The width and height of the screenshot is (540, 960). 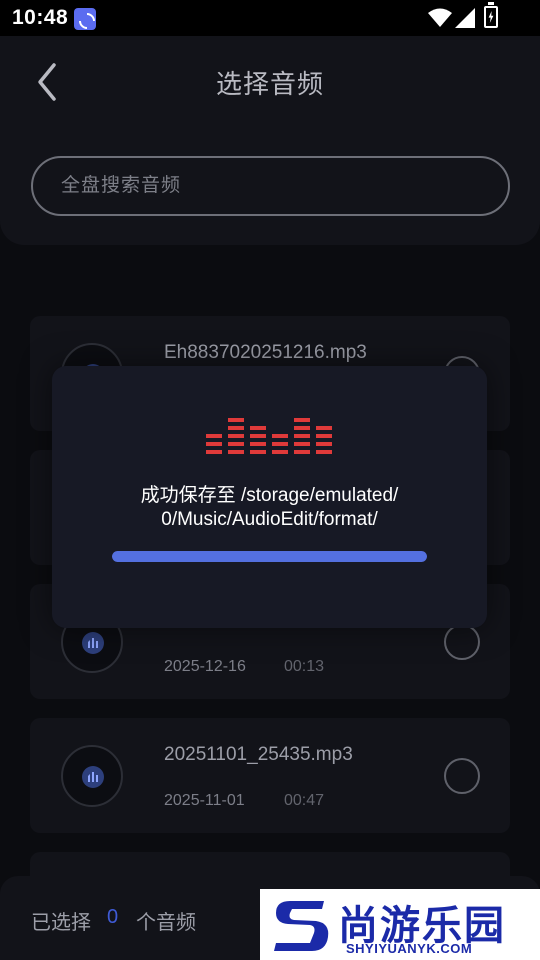 I want to click on selected-count: 0, so click(x=113, y=917).